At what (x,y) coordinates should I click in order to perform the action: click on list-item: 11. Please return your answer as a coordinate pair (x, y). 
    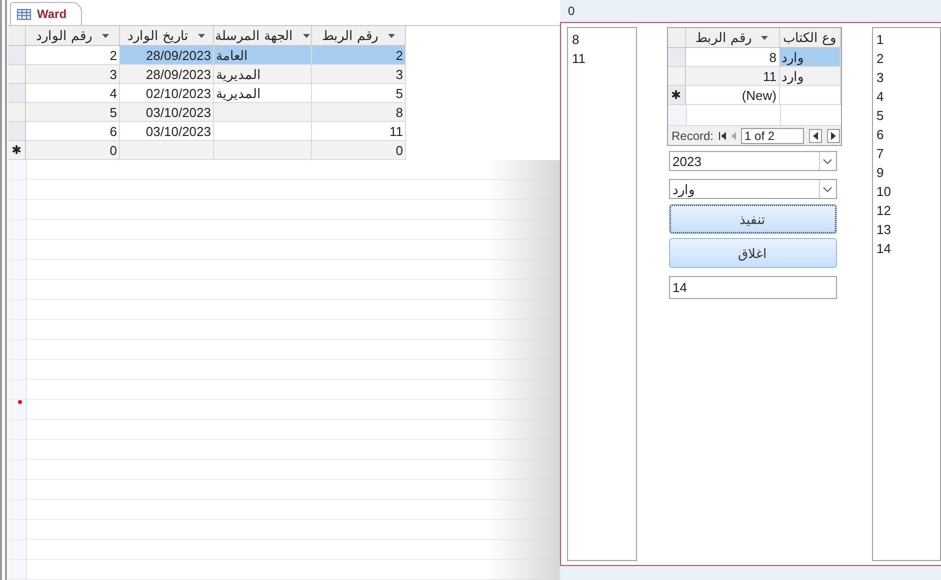
    Looking at the image, I should click on (602, 58).